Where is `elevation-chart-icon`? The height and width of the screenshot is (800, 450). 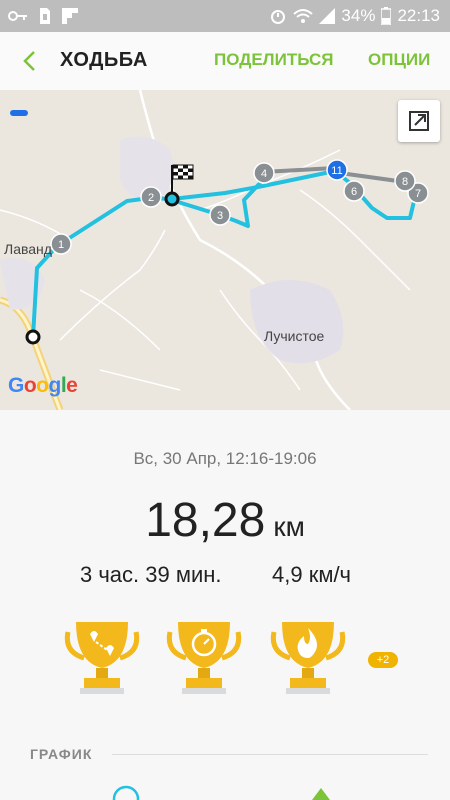 elevation-chart-icon is located at coordinates (321, 794).